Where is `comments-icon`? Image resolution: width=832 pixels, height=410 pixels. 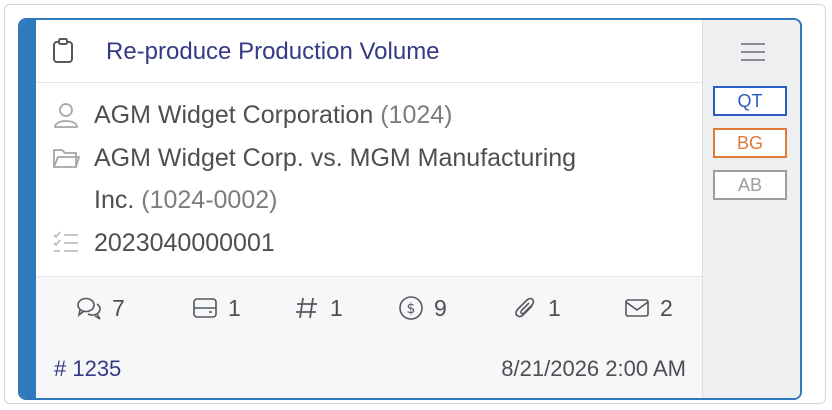
comments-icon is located at coordinates (89, 308).